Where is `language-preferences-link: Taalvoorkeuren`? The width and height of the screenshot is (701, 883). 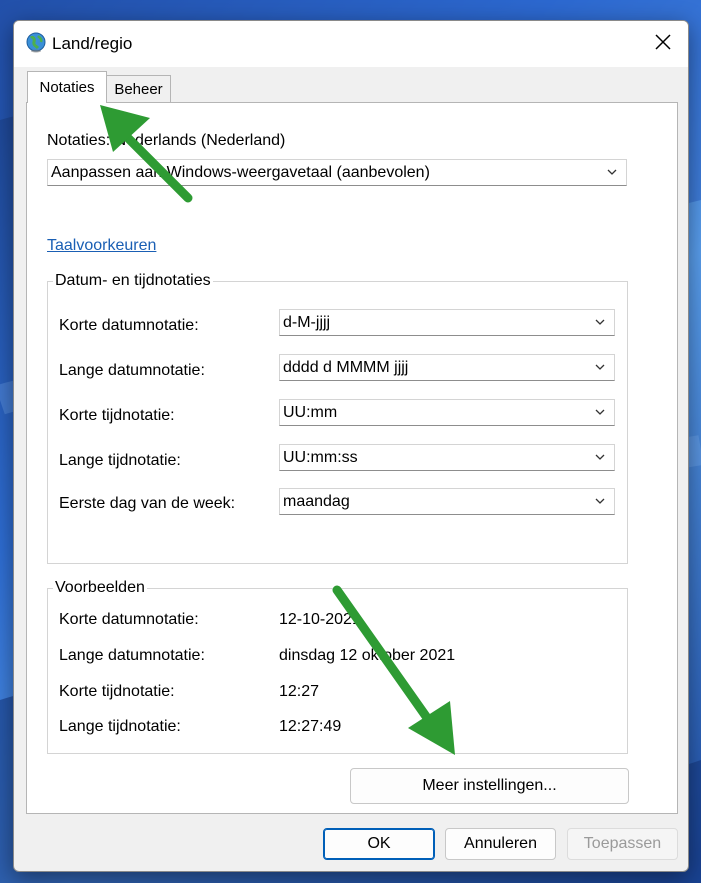 language-preferences-link: Taalvoorkeuren is located at coordinates (101, 246).